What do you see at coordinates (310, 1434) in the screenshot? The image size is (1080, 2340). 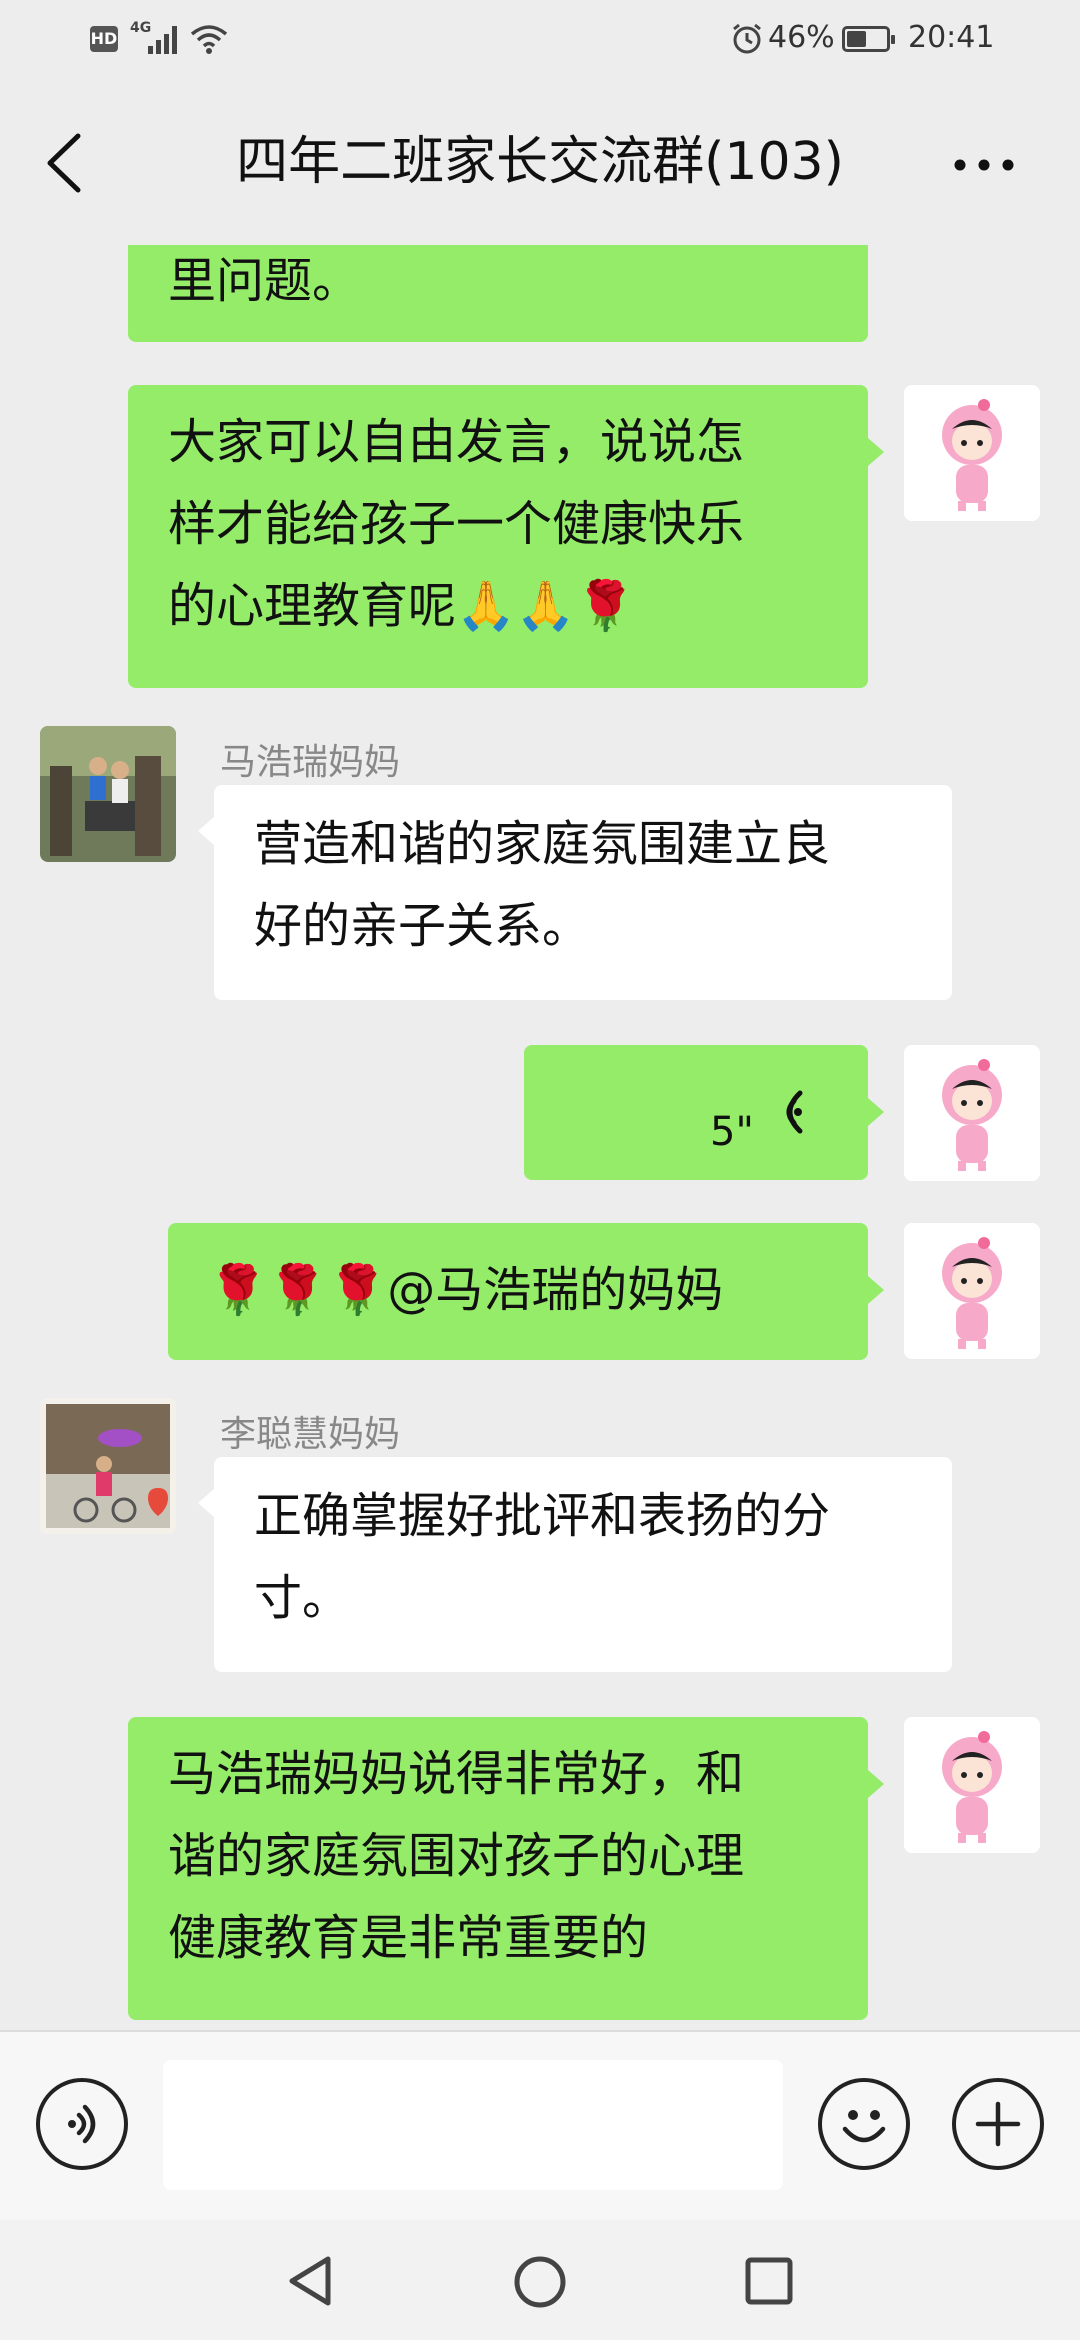 I see `sender-name: 李聪慧妈妈` at bounding box center [310, 1434].